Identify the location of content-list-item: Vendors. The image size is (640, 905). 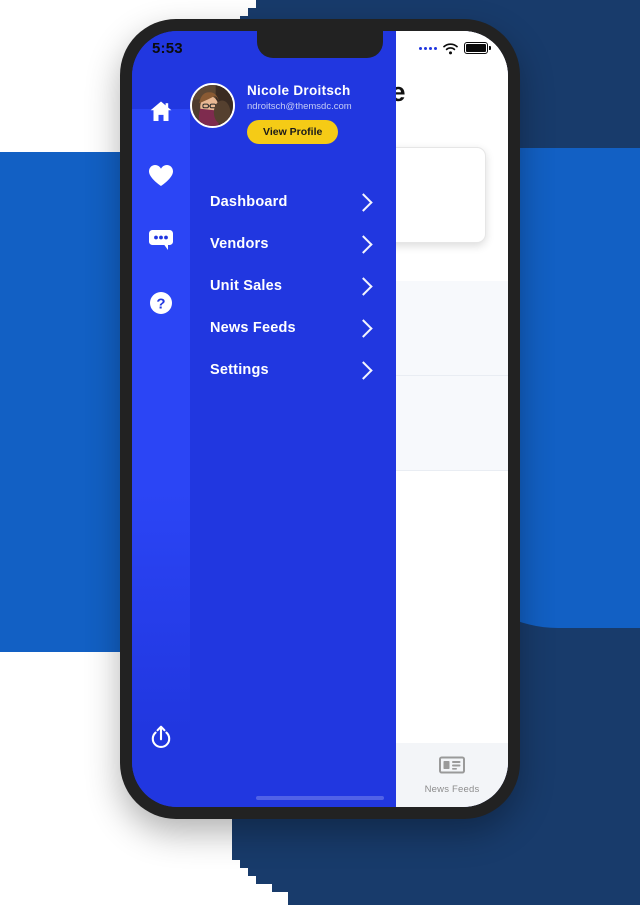
(452, 328).